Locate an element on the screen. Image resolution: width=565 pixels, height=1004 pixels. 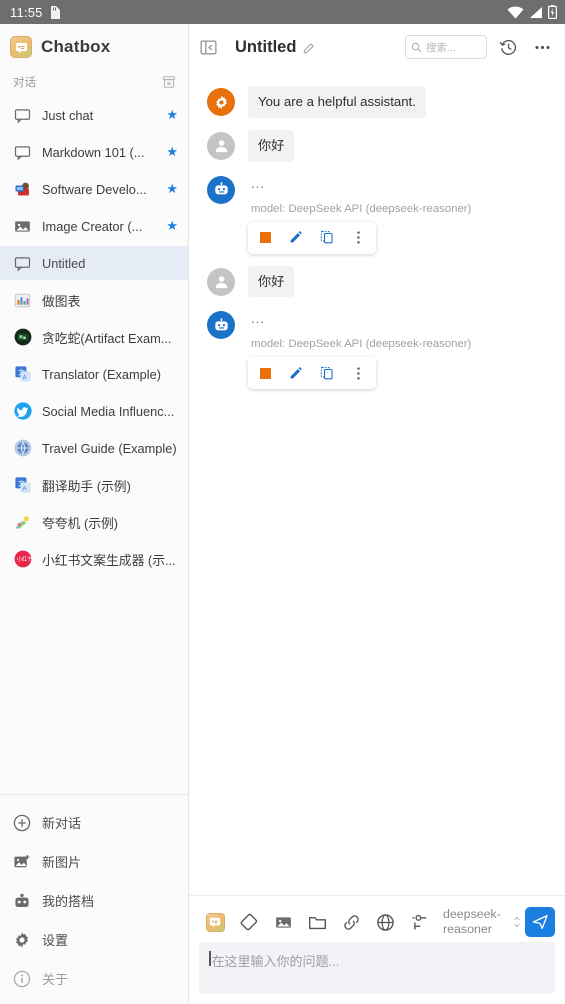
conversation-item: Software Develo... ★ is located at coordinates (94, 189).